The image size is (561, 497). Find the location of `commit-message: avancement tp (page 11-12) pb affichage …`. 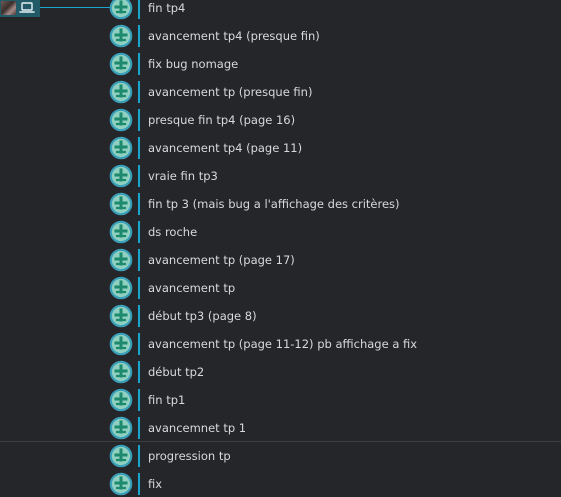

commit-message: avancement tp (page 11-12) pb affichage … is located at coordinates (283, 344).